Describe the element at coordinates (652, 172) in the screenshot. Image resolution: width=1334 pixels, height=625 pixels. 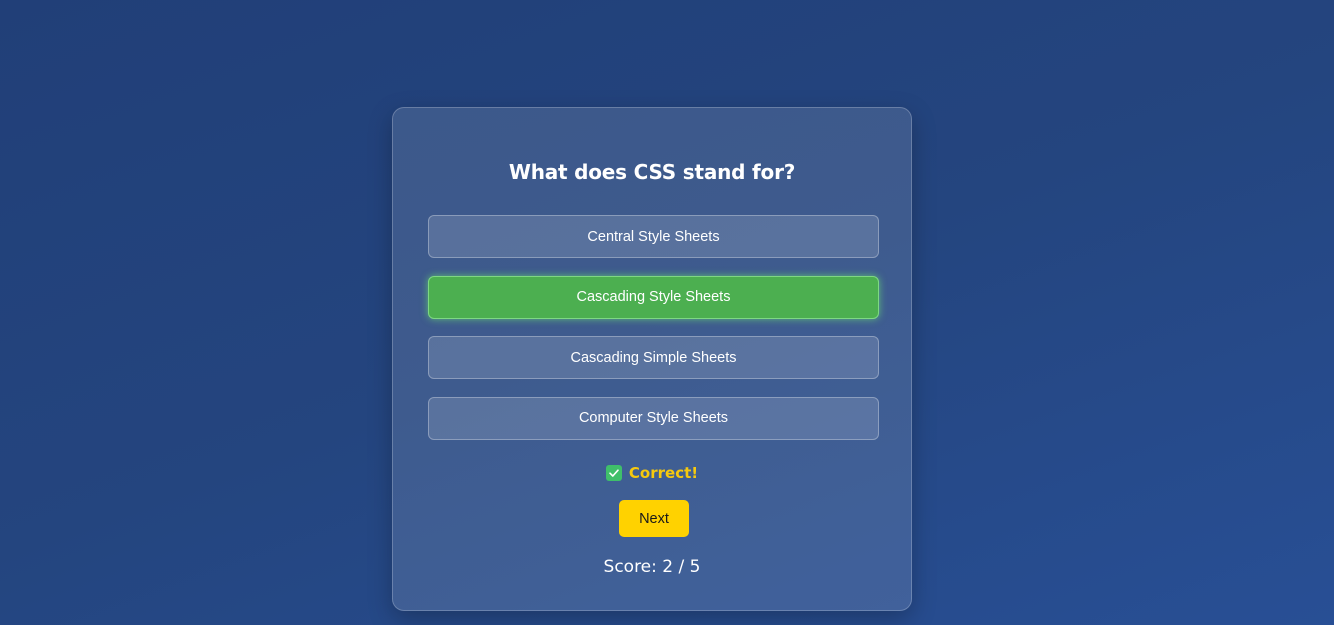
I see `question-text: What does CSS stand for?` at that location.